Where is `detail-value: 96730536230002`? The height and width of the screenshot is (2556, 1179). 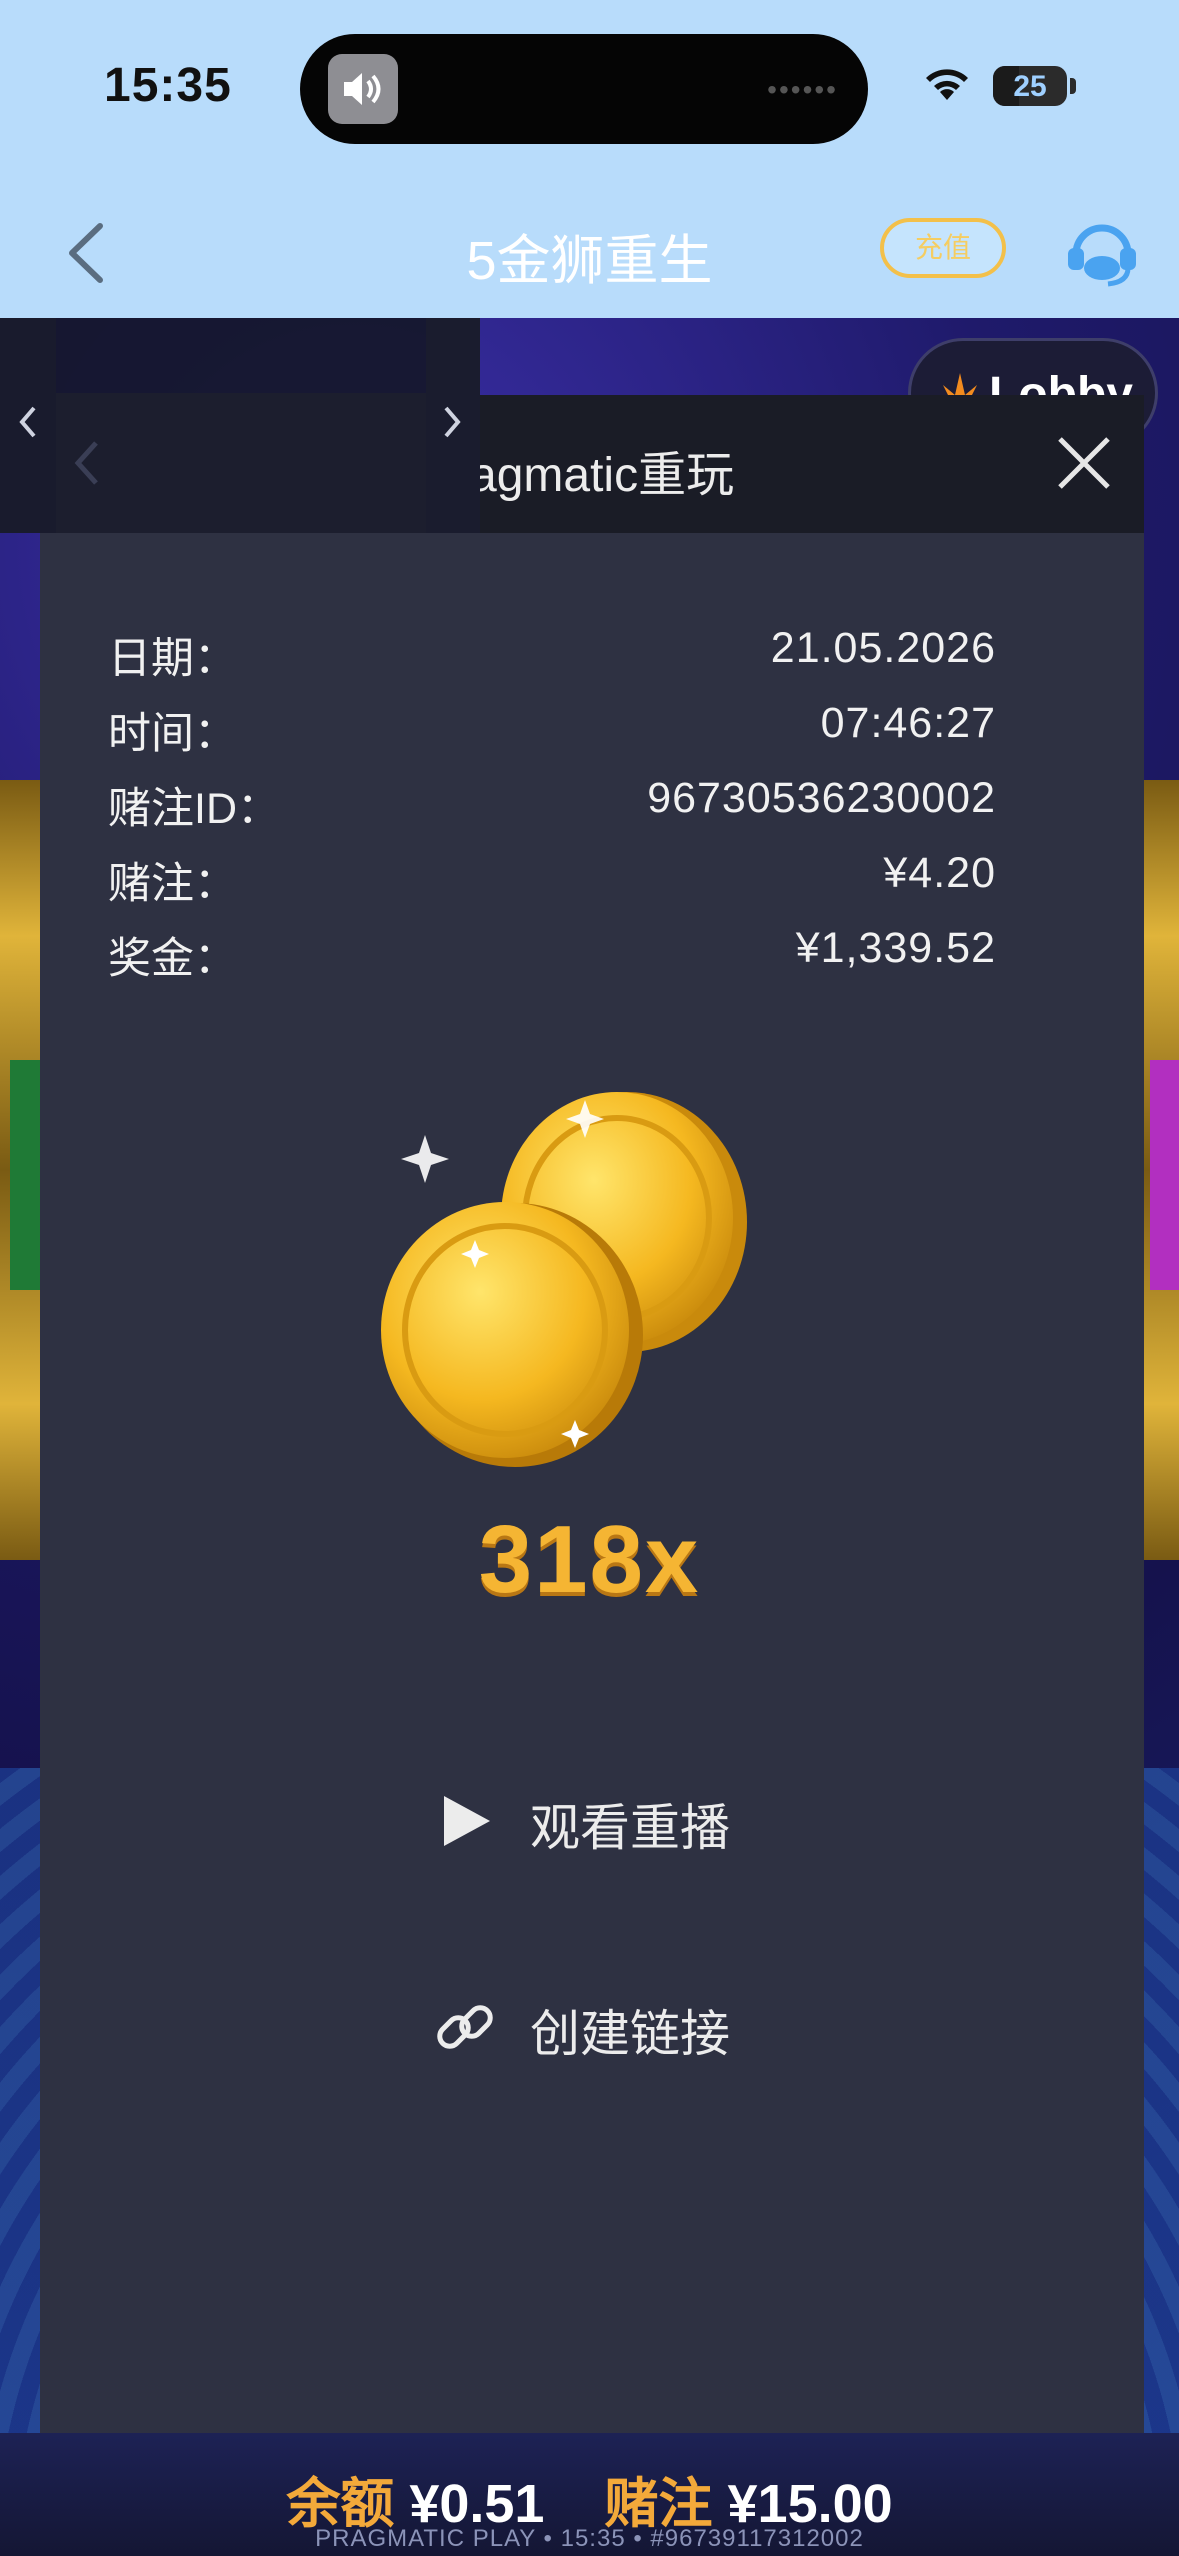 detail-value: 96730536230002 is located at coordinates (821, 798).